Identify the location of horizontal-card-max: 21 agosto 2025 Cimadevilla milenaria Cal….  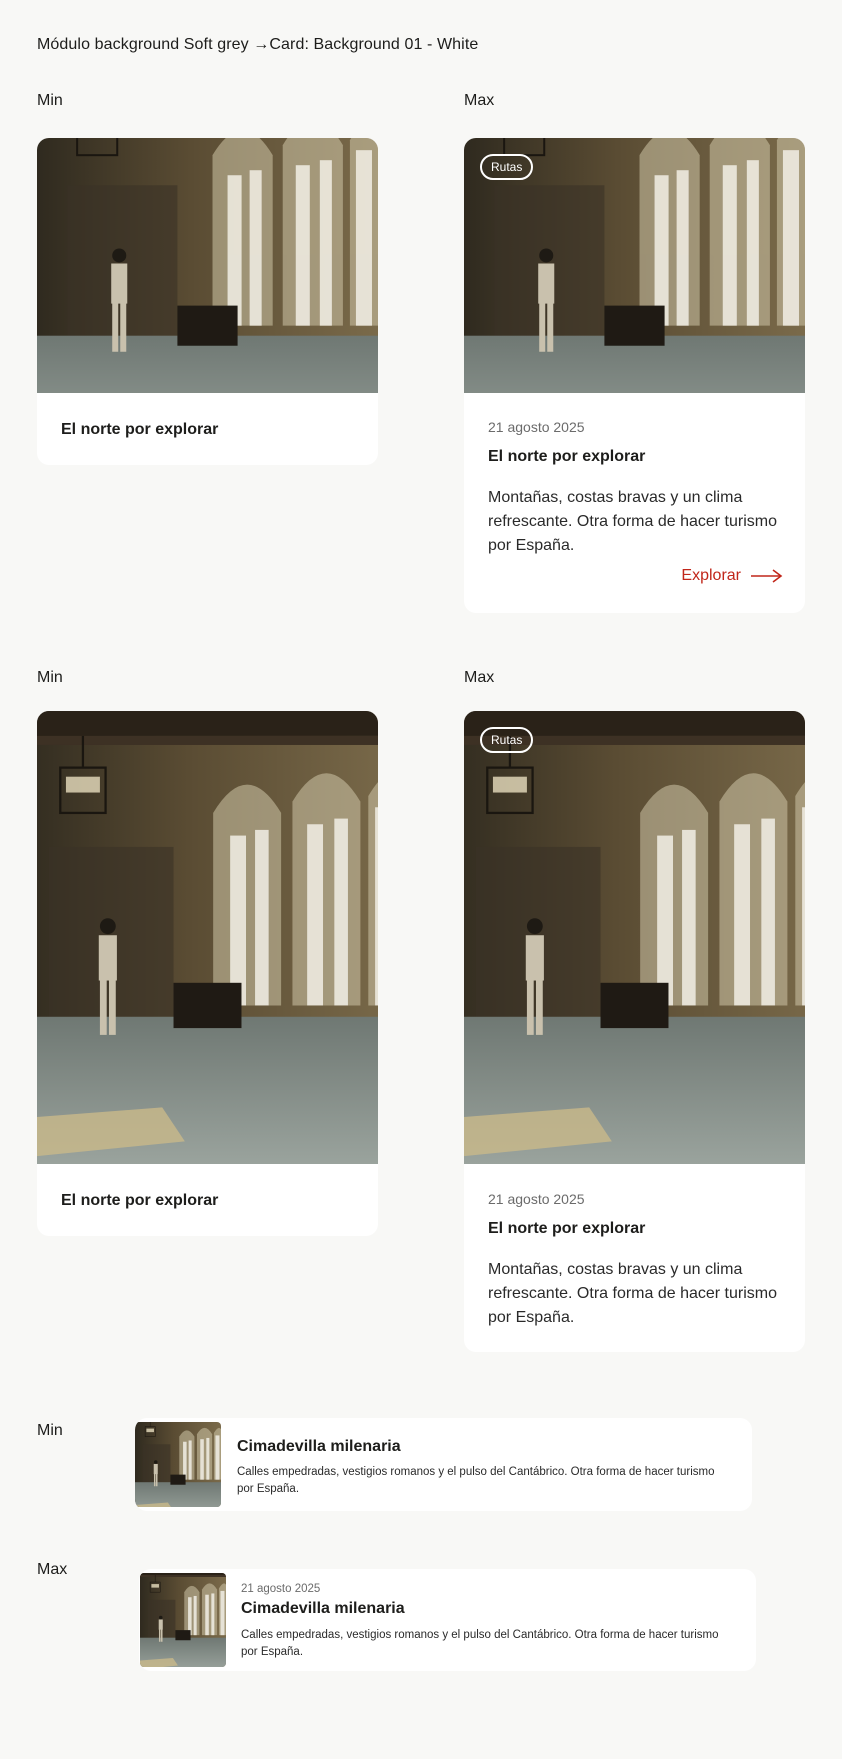
(447, 1620).